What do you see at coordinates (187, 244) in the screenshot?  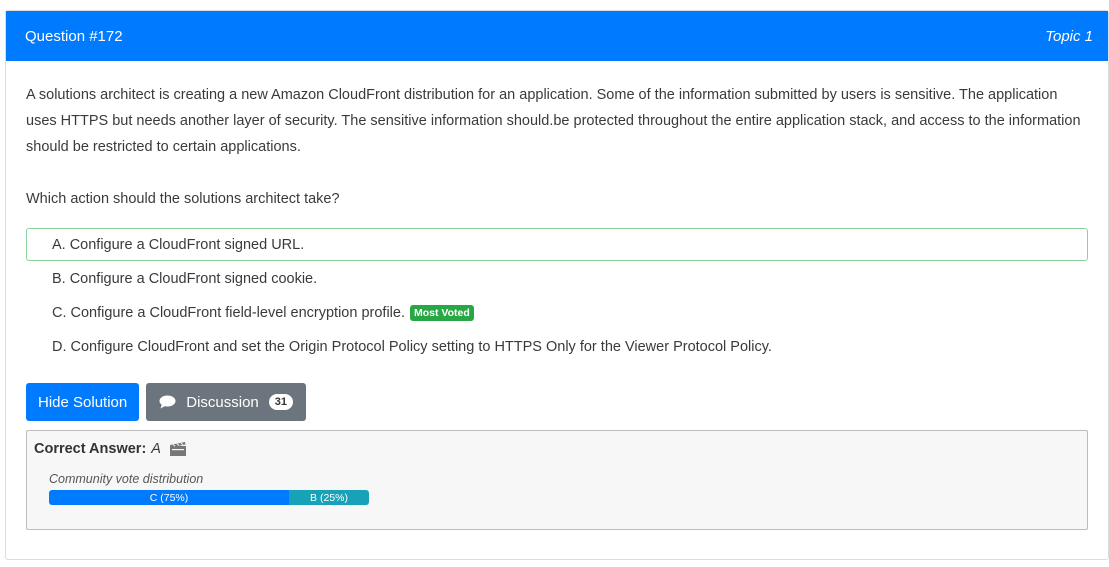 I see `choice-text: Configure a CloudFront signed URL.` at bounding box center [187, 244].